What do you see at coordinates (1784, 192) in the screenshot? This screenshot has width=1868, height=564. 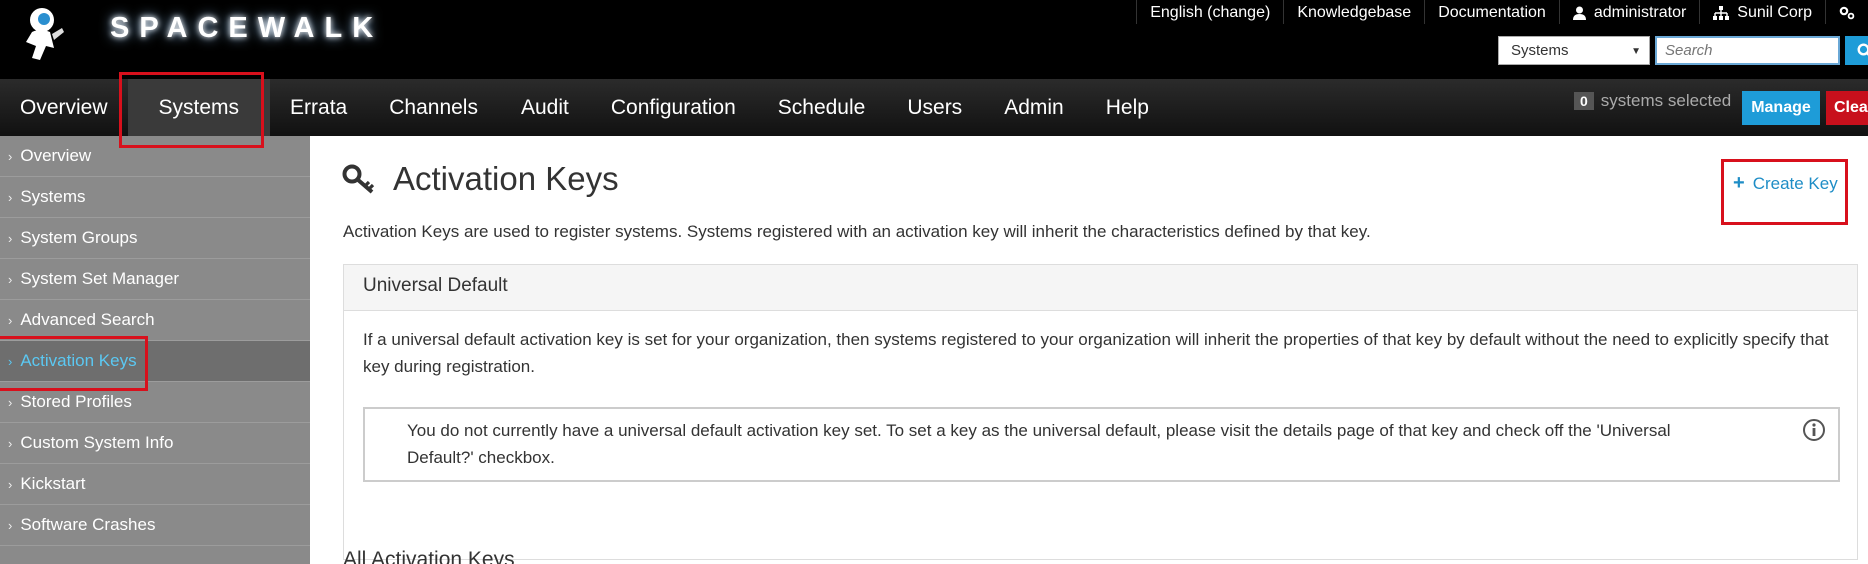 I see `highlight-create-key` at bounding box center [1784, 192].